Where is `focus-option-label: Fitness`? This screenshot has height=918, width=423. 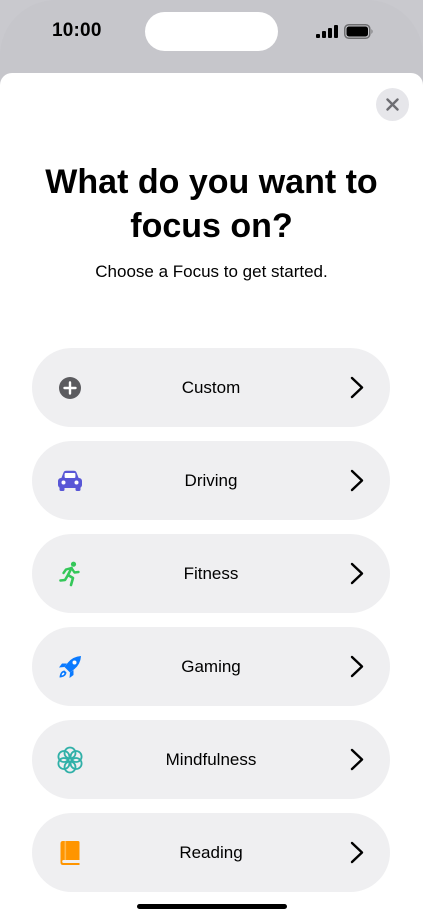
focus-option-label: Fitness is located at coordinates (211, 573).